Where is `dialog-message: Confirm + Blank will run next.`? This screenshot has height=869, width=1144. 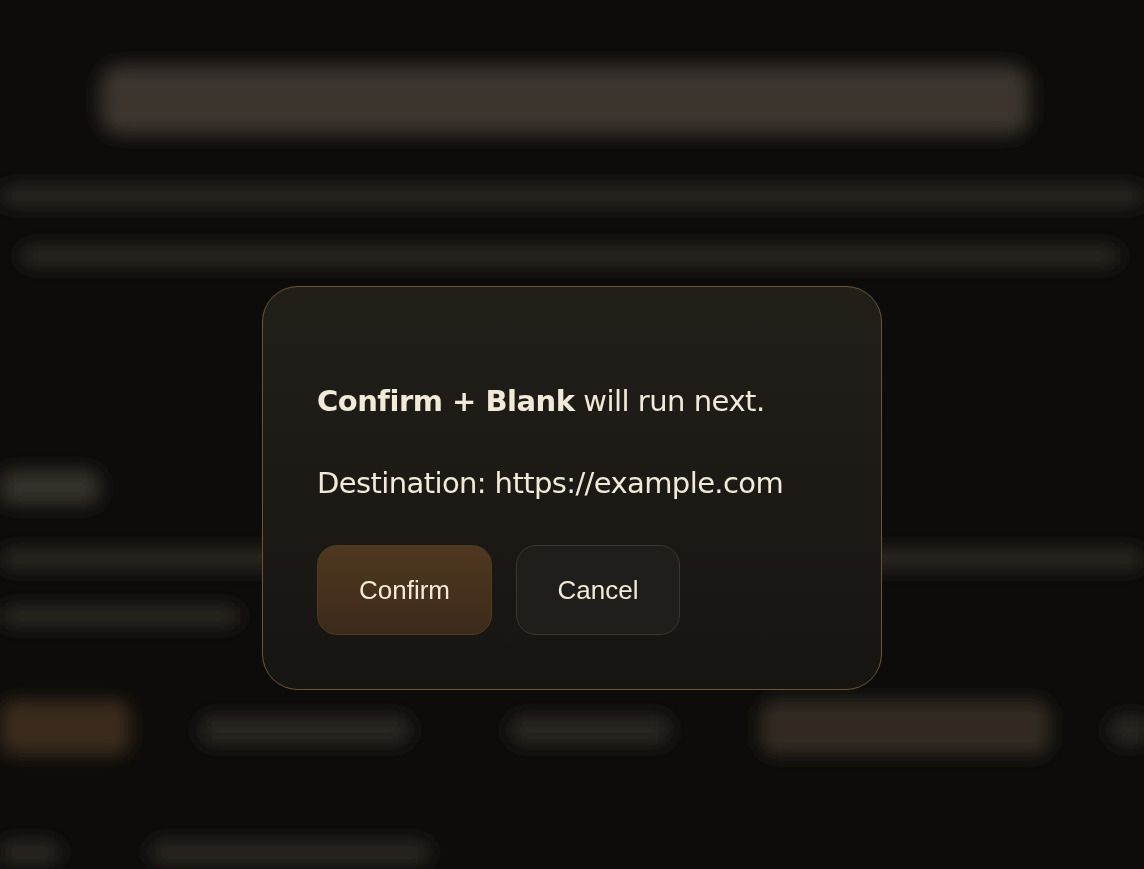 dialog-message: Confirm + Blank will run next. is located at coordinates (541, 401).